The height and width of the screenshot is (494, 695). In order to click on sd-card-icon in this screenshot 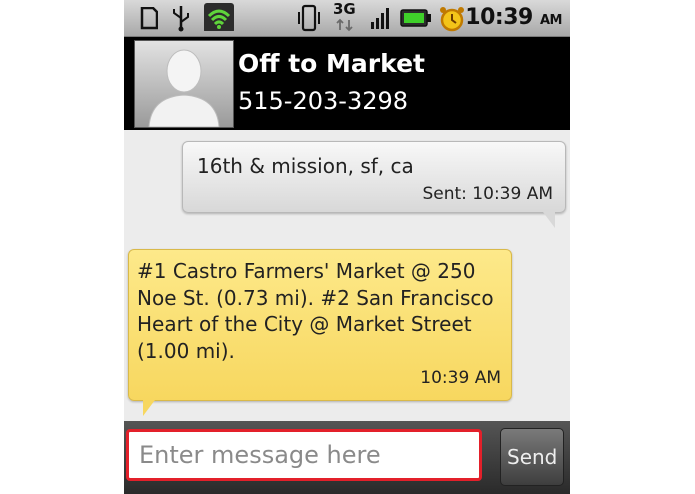, I will do `click(149, 18)`.